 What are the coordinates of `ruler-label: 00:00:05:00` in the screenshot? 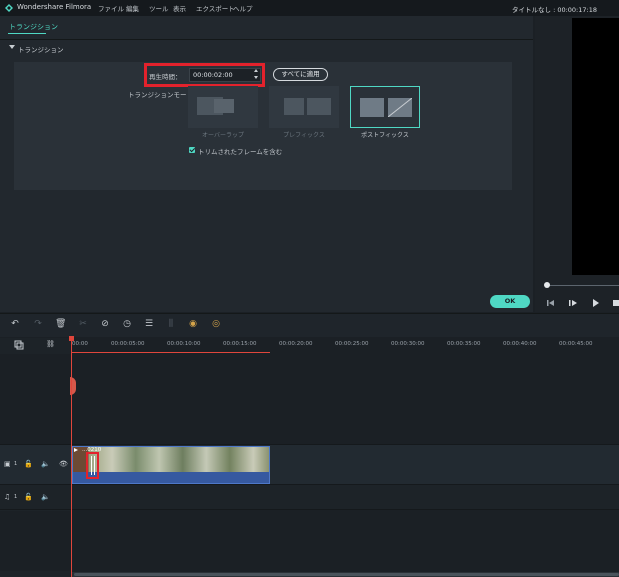 It's located at (128, 344).